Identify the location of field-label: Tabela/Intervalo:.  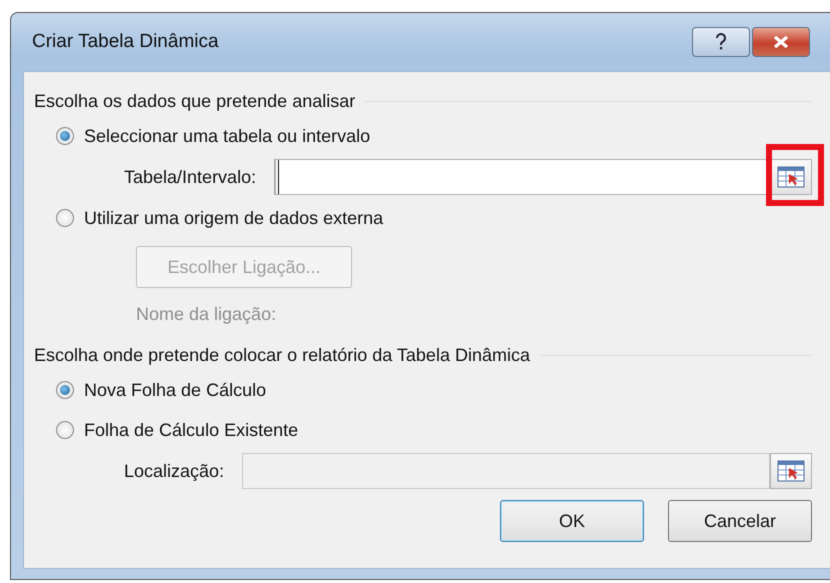
(190, 177).